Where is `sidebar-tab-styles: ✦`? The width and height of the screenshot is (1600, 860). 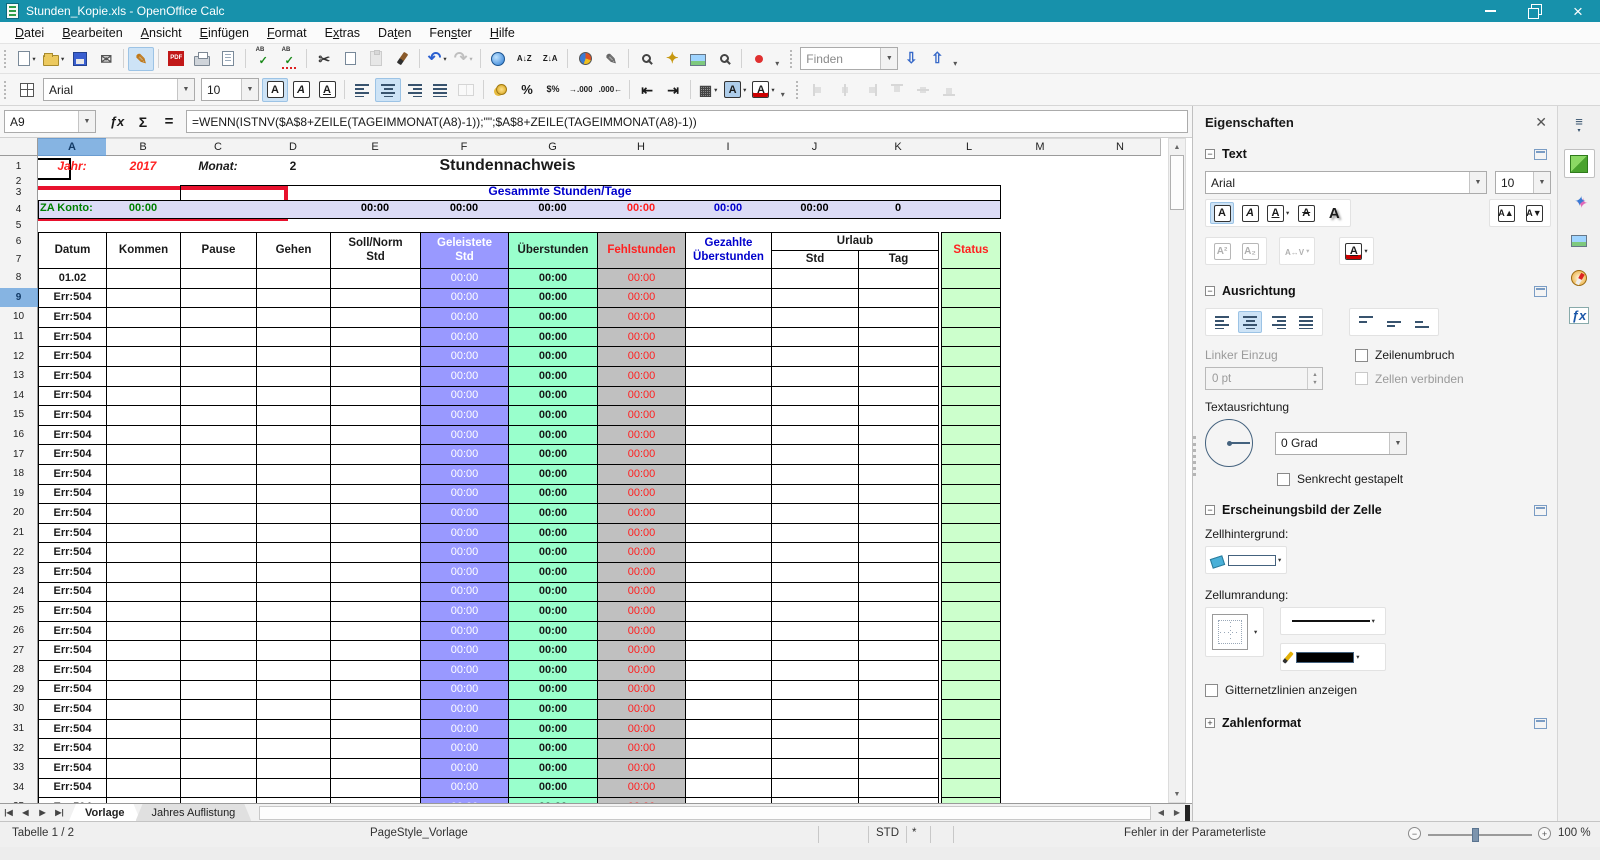
sidebar-tab-styles: ✦ is located at coordinates (1579, 201).